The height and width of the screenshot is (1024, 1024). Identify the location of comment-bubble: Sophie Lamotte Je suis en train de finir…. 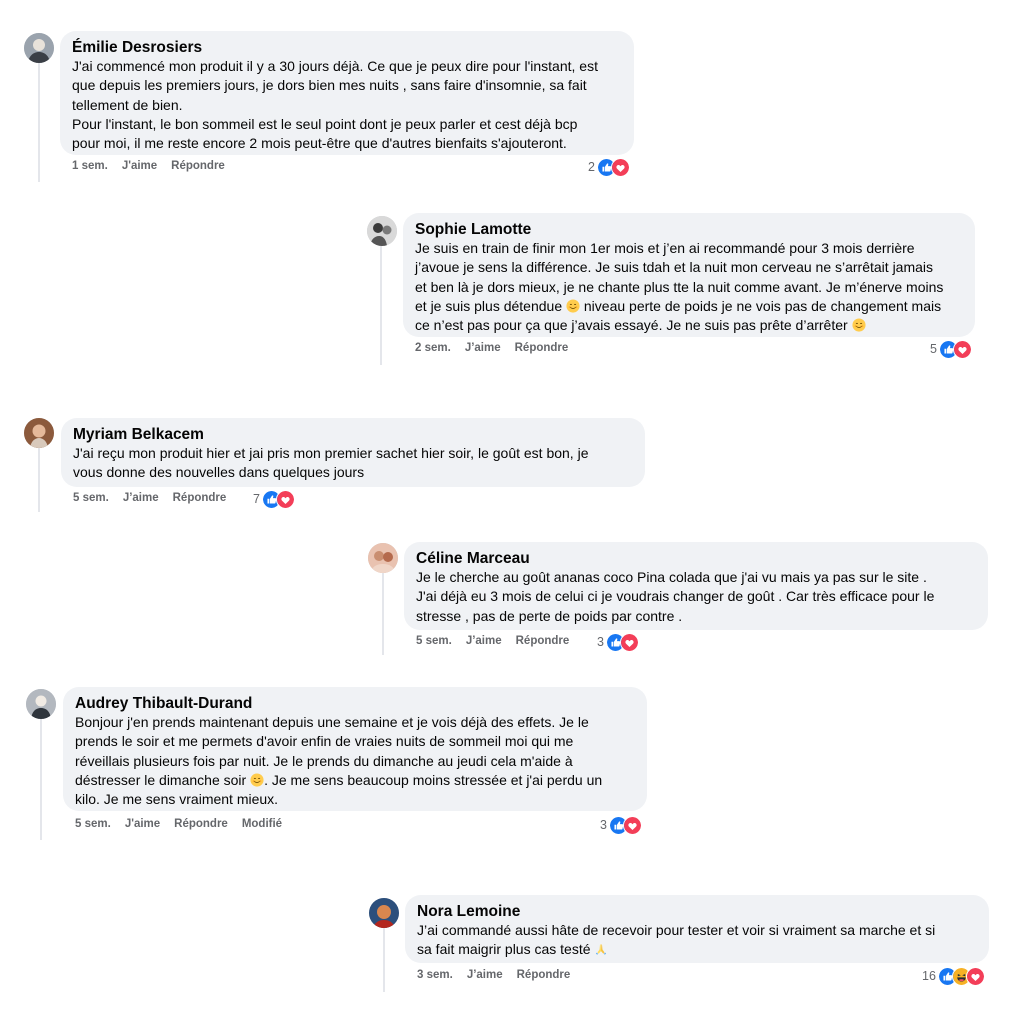
(689, 275).